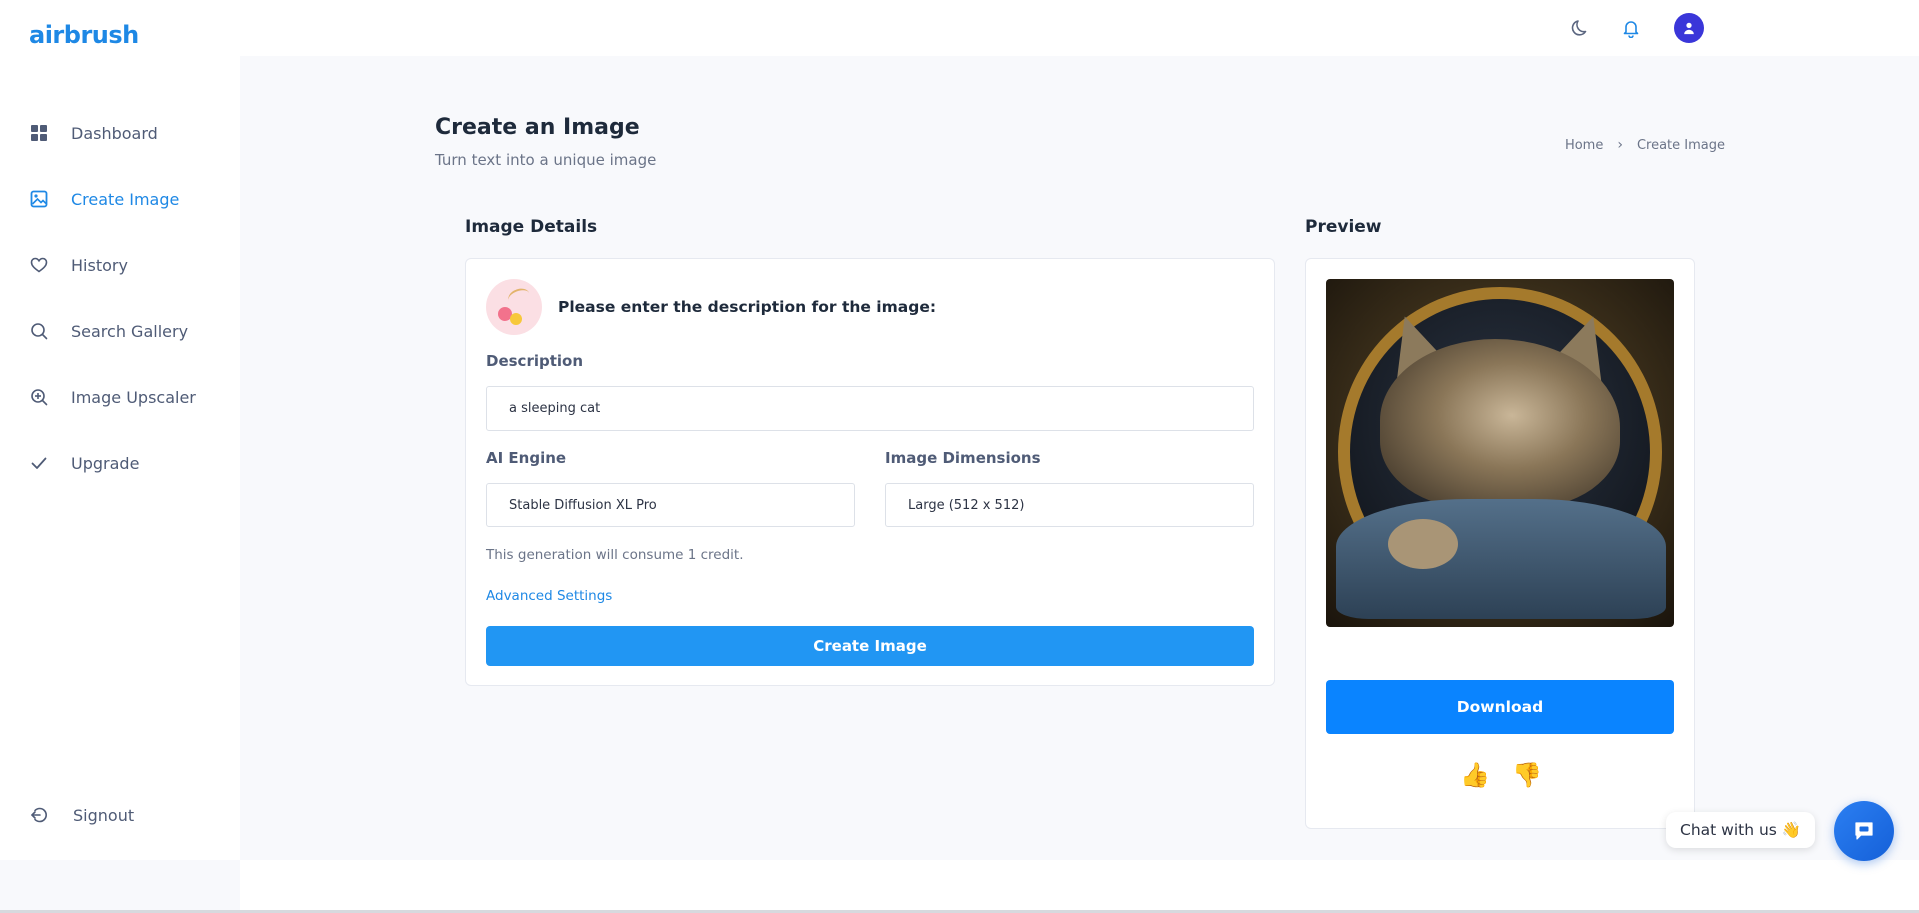 The width and height of the screenshot is (1919, 913). I want to click on zoom-in-icon, so click(39, 397).